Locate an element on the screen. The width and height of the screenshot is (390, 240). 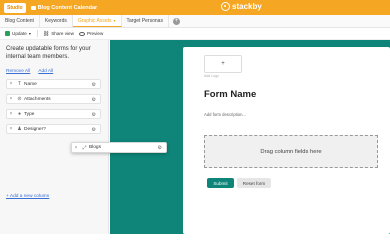
update-button: Update ▾ is located at coordinates (18, 33).